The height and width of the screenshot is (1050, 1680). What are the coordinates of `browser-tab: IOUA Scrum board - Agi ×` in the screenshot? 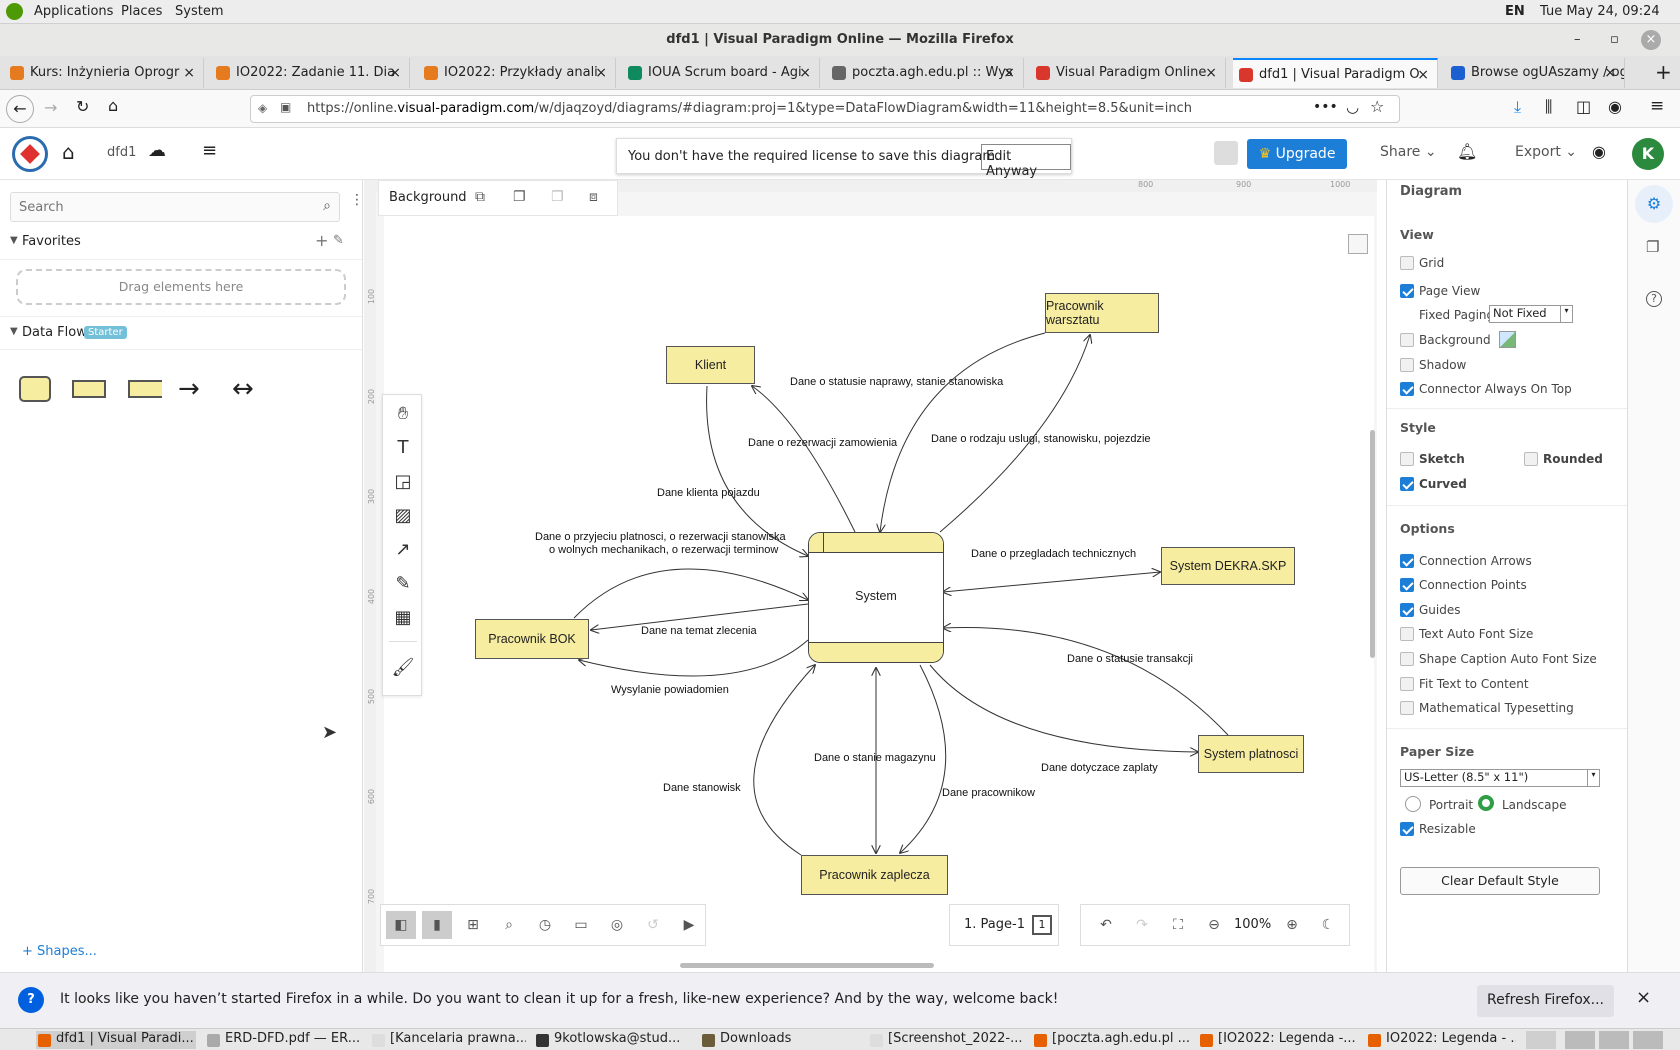 It's located at (721, 73).